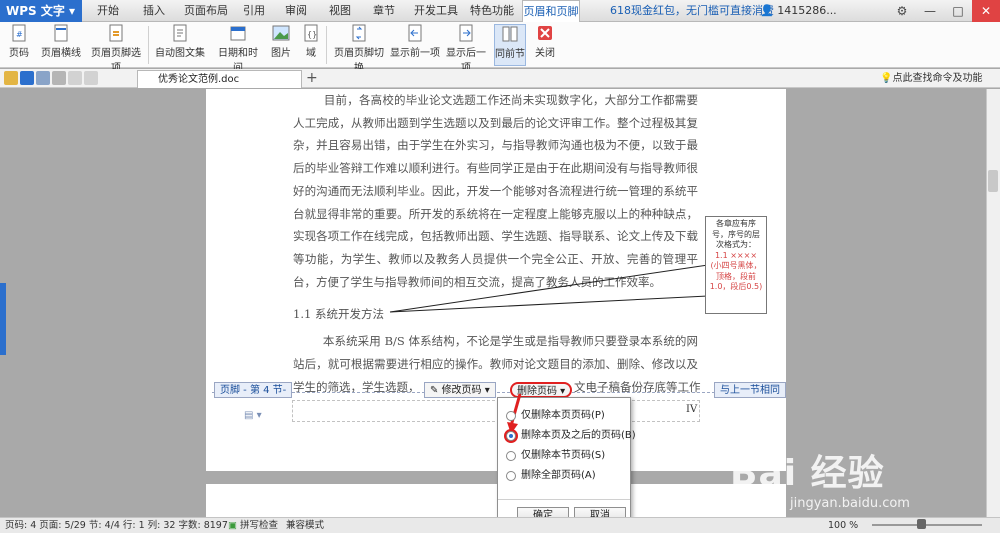 The image size is (1000, 533). I want to click on wps-app-menu-button: WPS 文字 ▾, so click(41, 11).